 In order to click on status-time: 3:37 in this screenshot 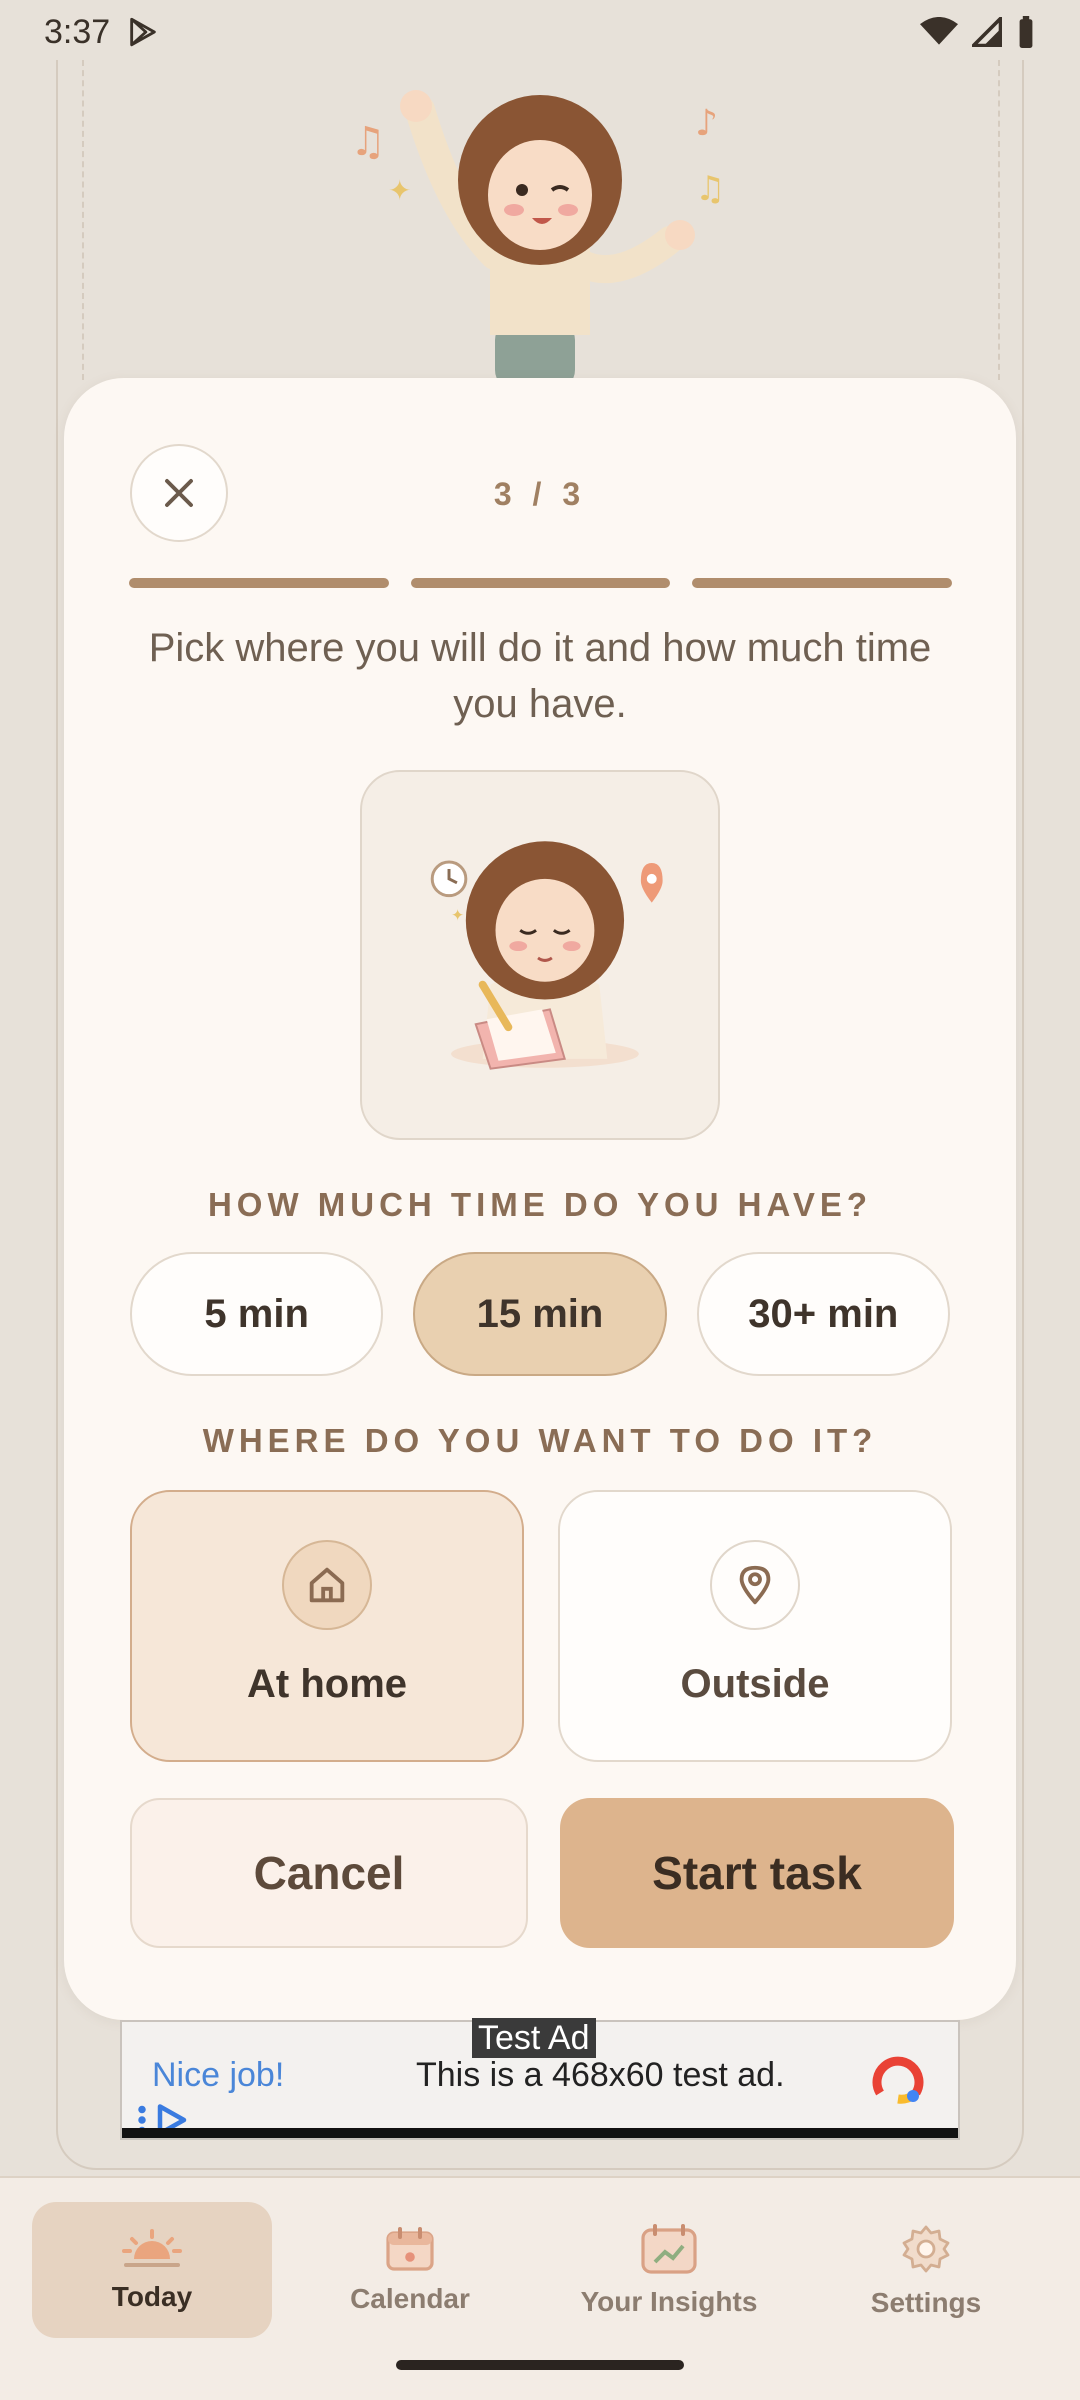, I will do `click(77, 31)`.